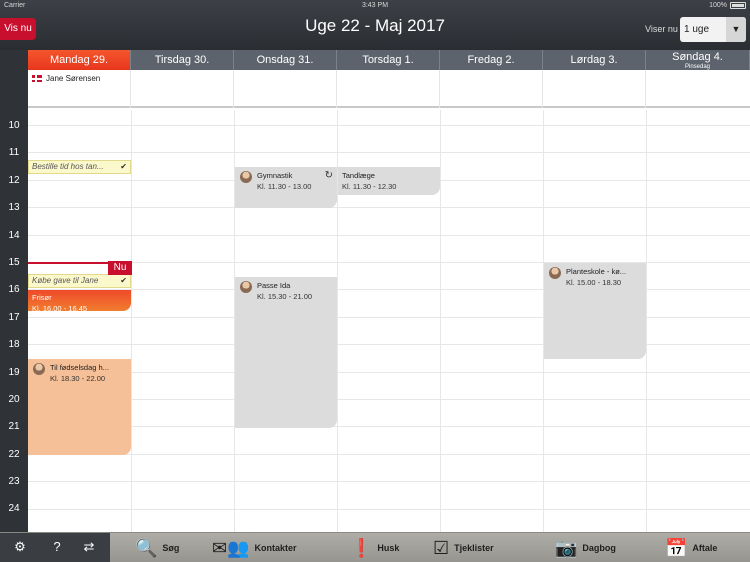 The image size is (750, 562). I want to click on toolbar-label: Husk, so click(388, 548).